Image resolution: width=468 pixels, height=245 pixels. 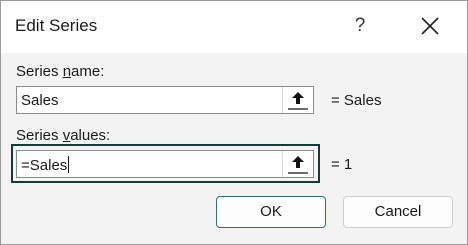 What do you see at coordinates (69, 164) in the screenshot?
I see `text-caret` at bounding box center [69, 164].